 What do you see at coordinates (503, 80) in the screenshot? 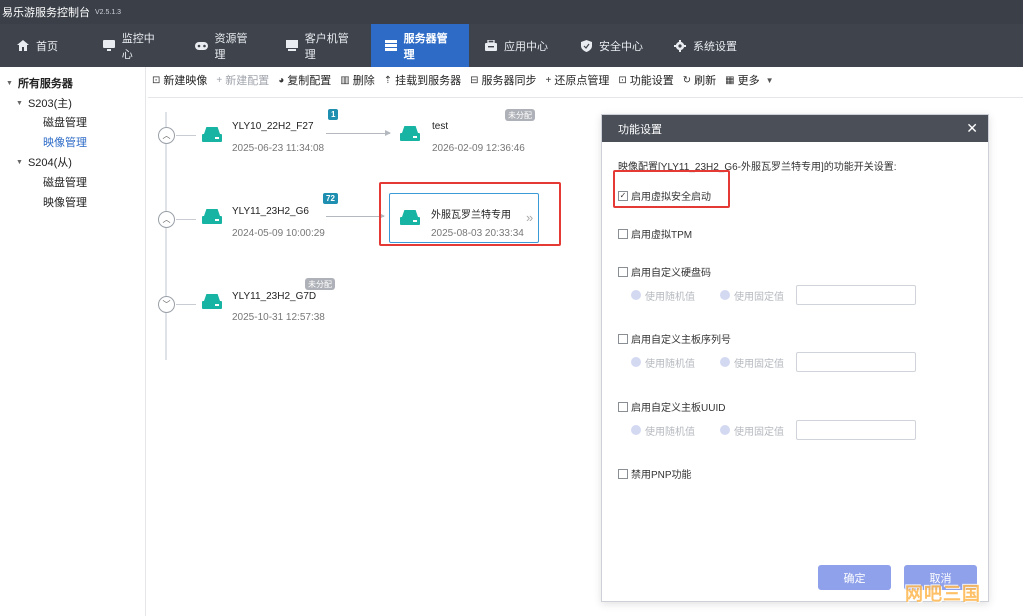
I see `server-sync-button: ⊟ 服务器同步` at bounding box center [503, 80].